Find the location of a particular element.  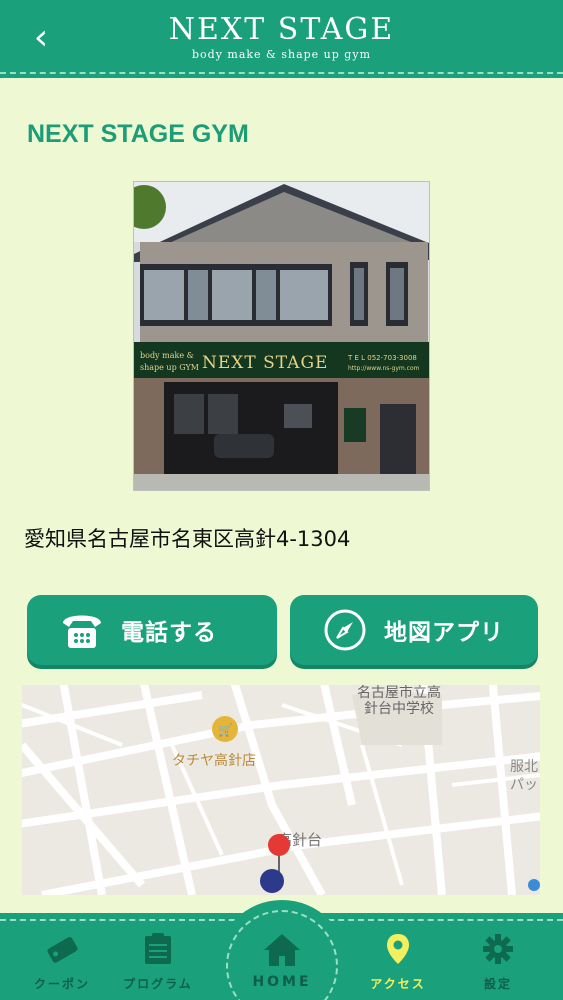

tab-program: プログラム is located at coordinates (158, 964).